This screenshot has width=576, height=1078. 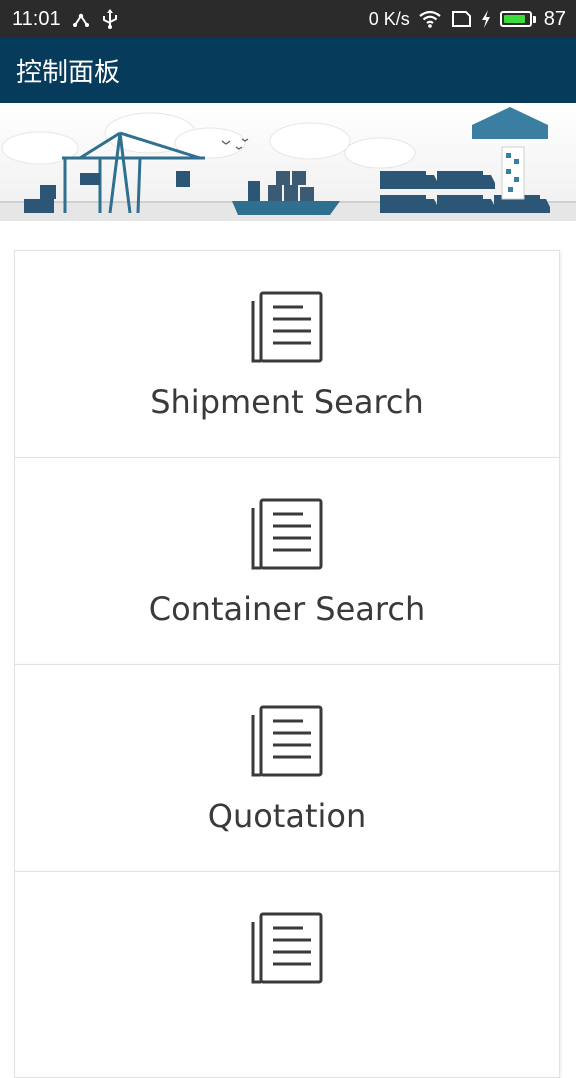 What do you see at coordinates (288, 70) in the screenshot?
I see `app-bar: 控制面板` at bounding box center [288, 70].